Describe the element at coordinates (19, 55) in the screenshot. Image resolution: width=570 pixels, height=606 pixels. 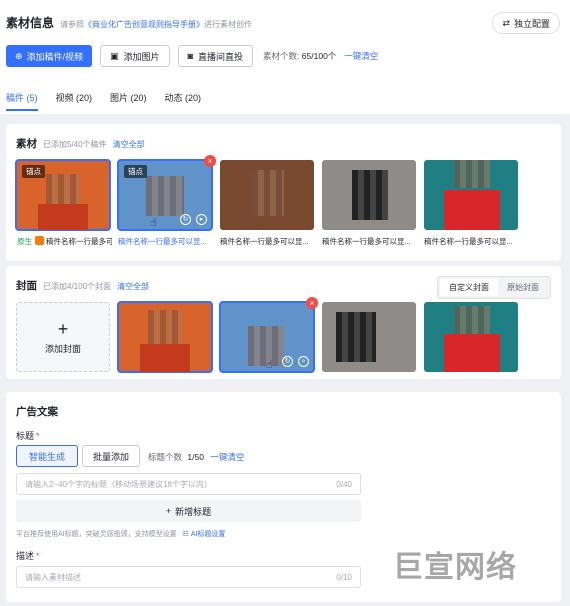
I see `plus-icon: ⊕` at that location.